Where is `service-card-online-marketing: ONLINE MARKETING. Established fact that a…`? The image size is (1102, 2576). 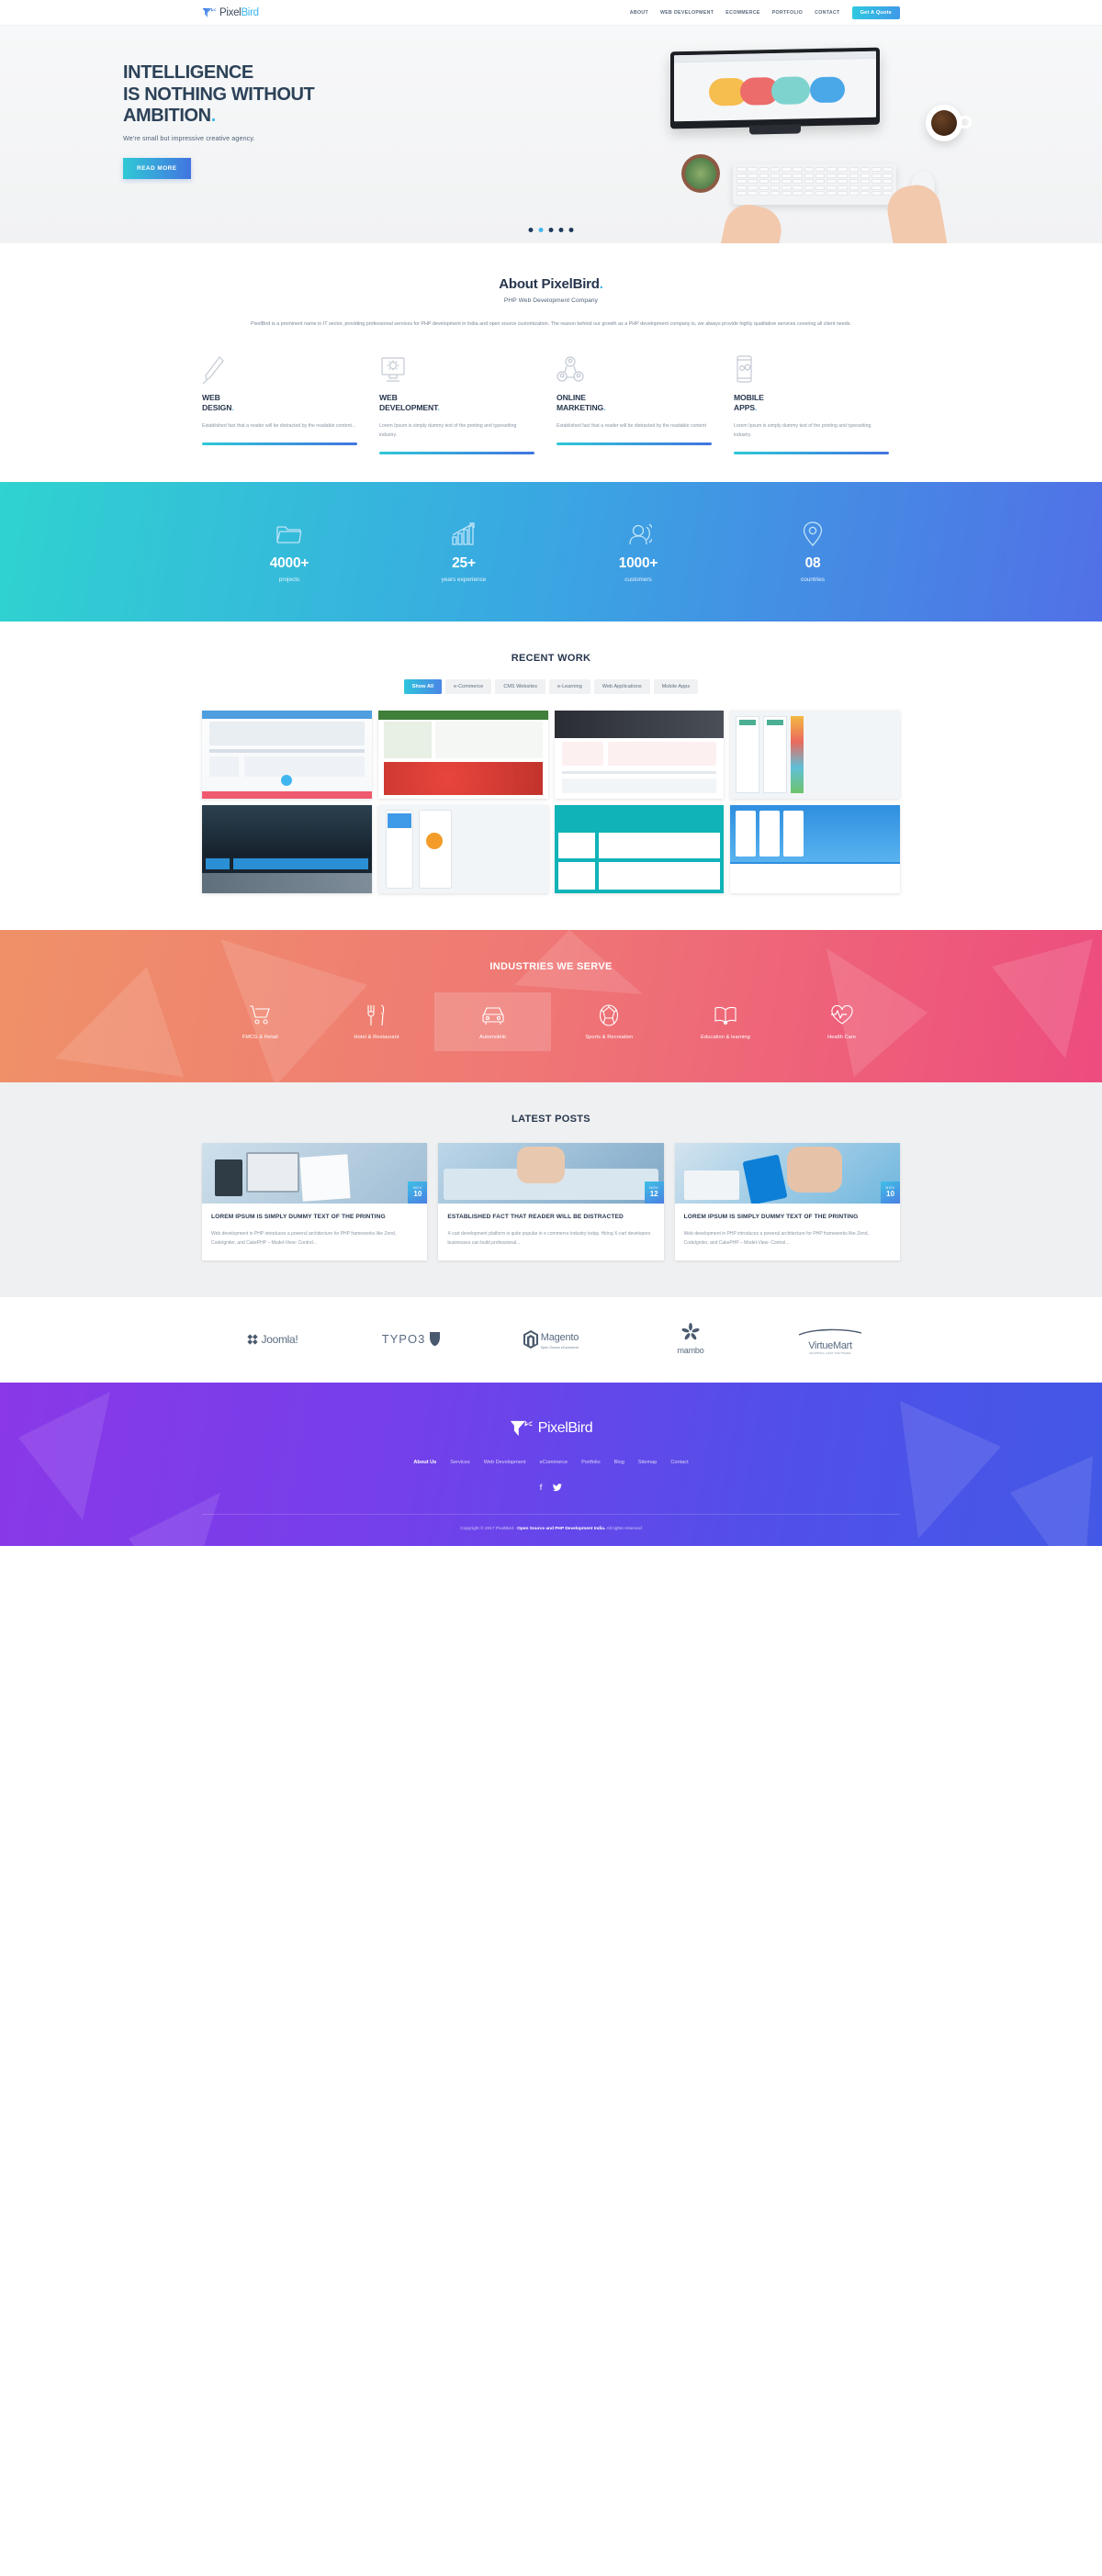
service-card-online-marketing: ONLINE MARKETING. Established fact that a… is located at coordinates (640, 403).